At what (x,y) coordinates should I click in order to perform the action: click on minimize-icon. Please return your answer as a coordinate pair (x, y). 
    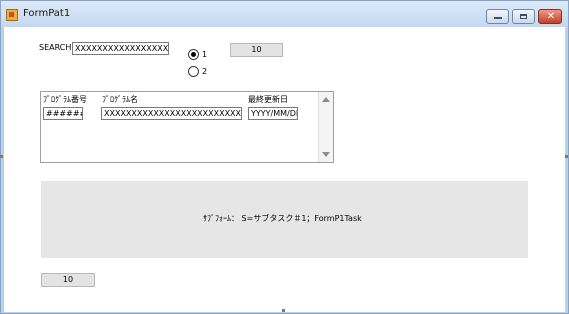
    Looking at the image, I should click on (498, 16).